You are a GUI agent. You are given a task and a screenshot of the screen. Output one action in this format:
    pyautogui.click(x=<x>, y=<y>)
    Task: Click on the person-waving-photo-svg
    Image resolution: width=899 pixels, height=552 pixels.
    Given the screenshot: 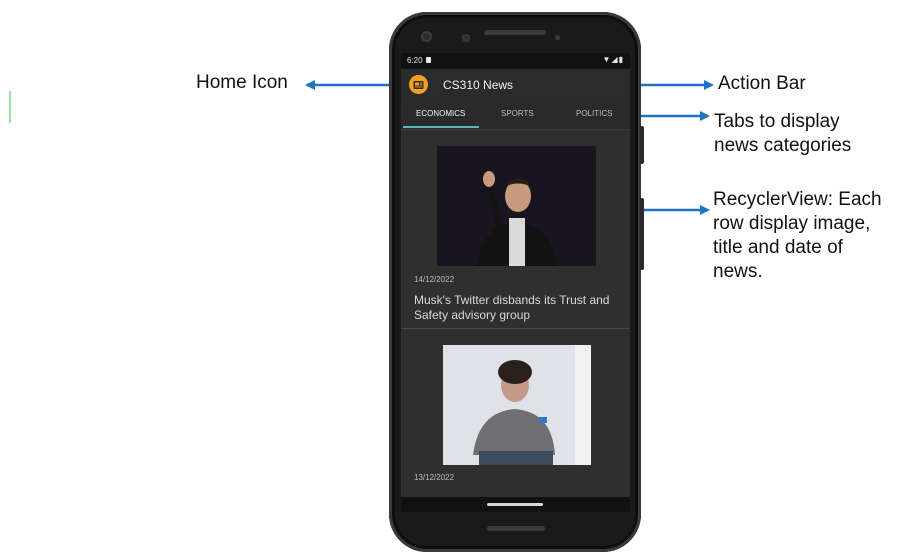 What is the action you would take?
    pyautogui.click(x=516, y=206)
    